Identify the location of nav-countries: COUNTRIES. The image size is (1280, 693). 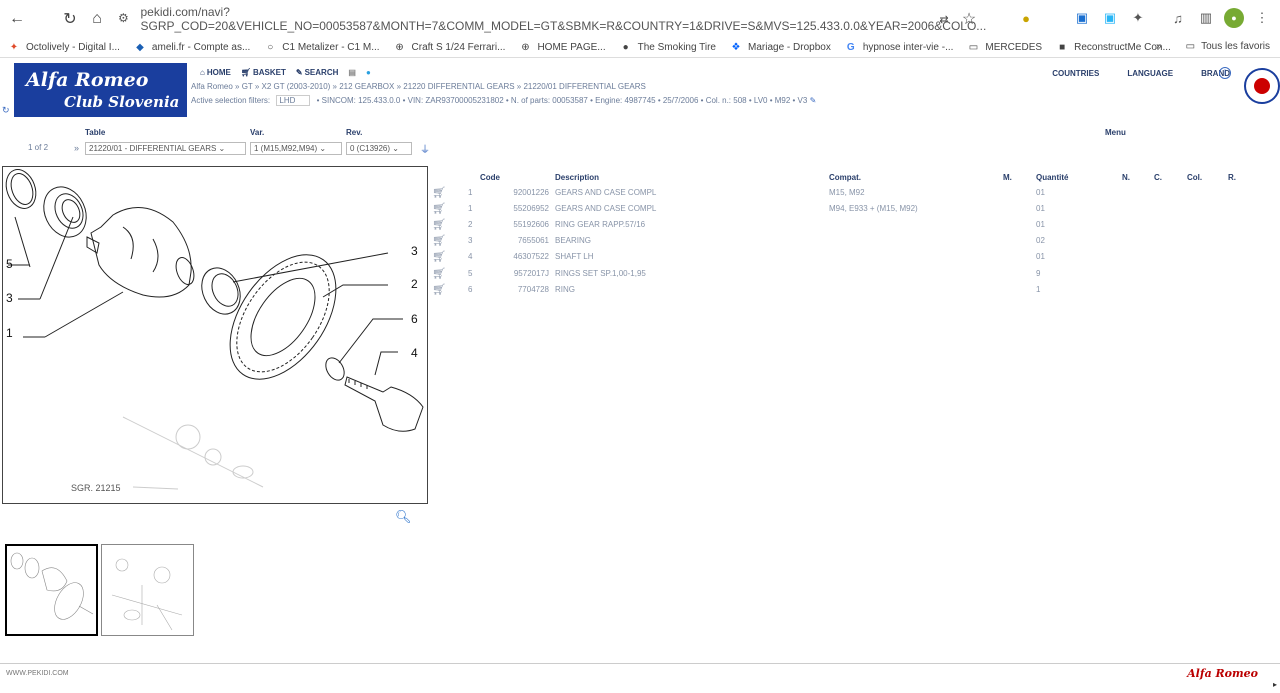
(1075, 73).